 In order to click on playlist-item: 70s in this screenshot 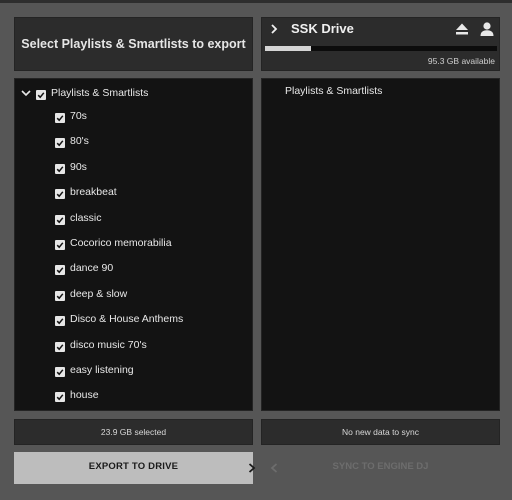, I will do `click(133, 118)`.